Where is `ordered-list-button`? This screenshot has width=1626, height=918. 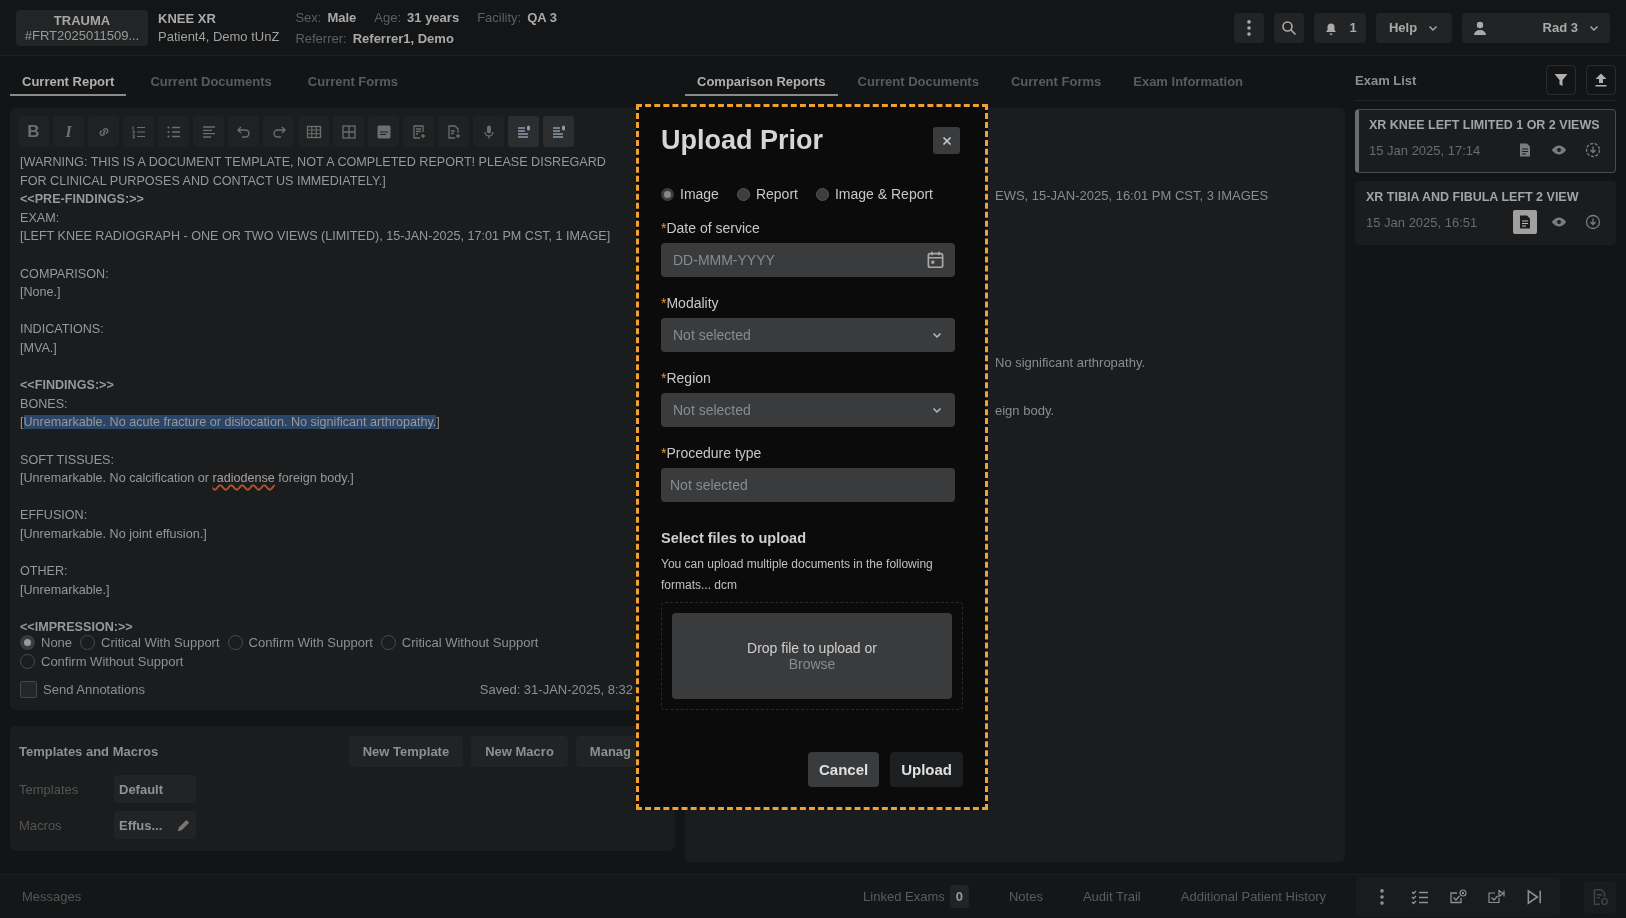
ordered-list-button is located at coordinates (138, 131).